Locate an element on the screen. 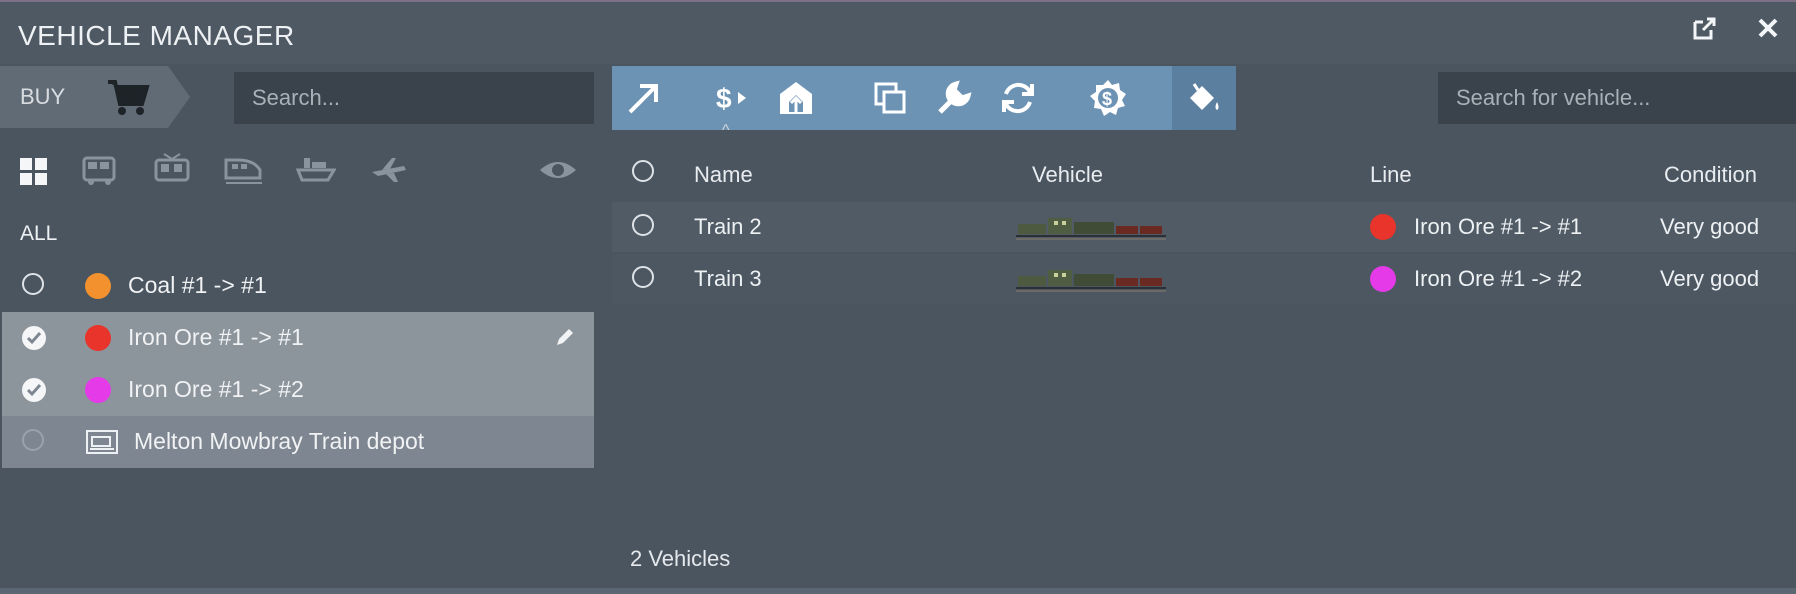 This screenshot has width=1796, height=594. vehicle-line: Iron Ore #1 -> #2 is located at coordinates (1498, 279).